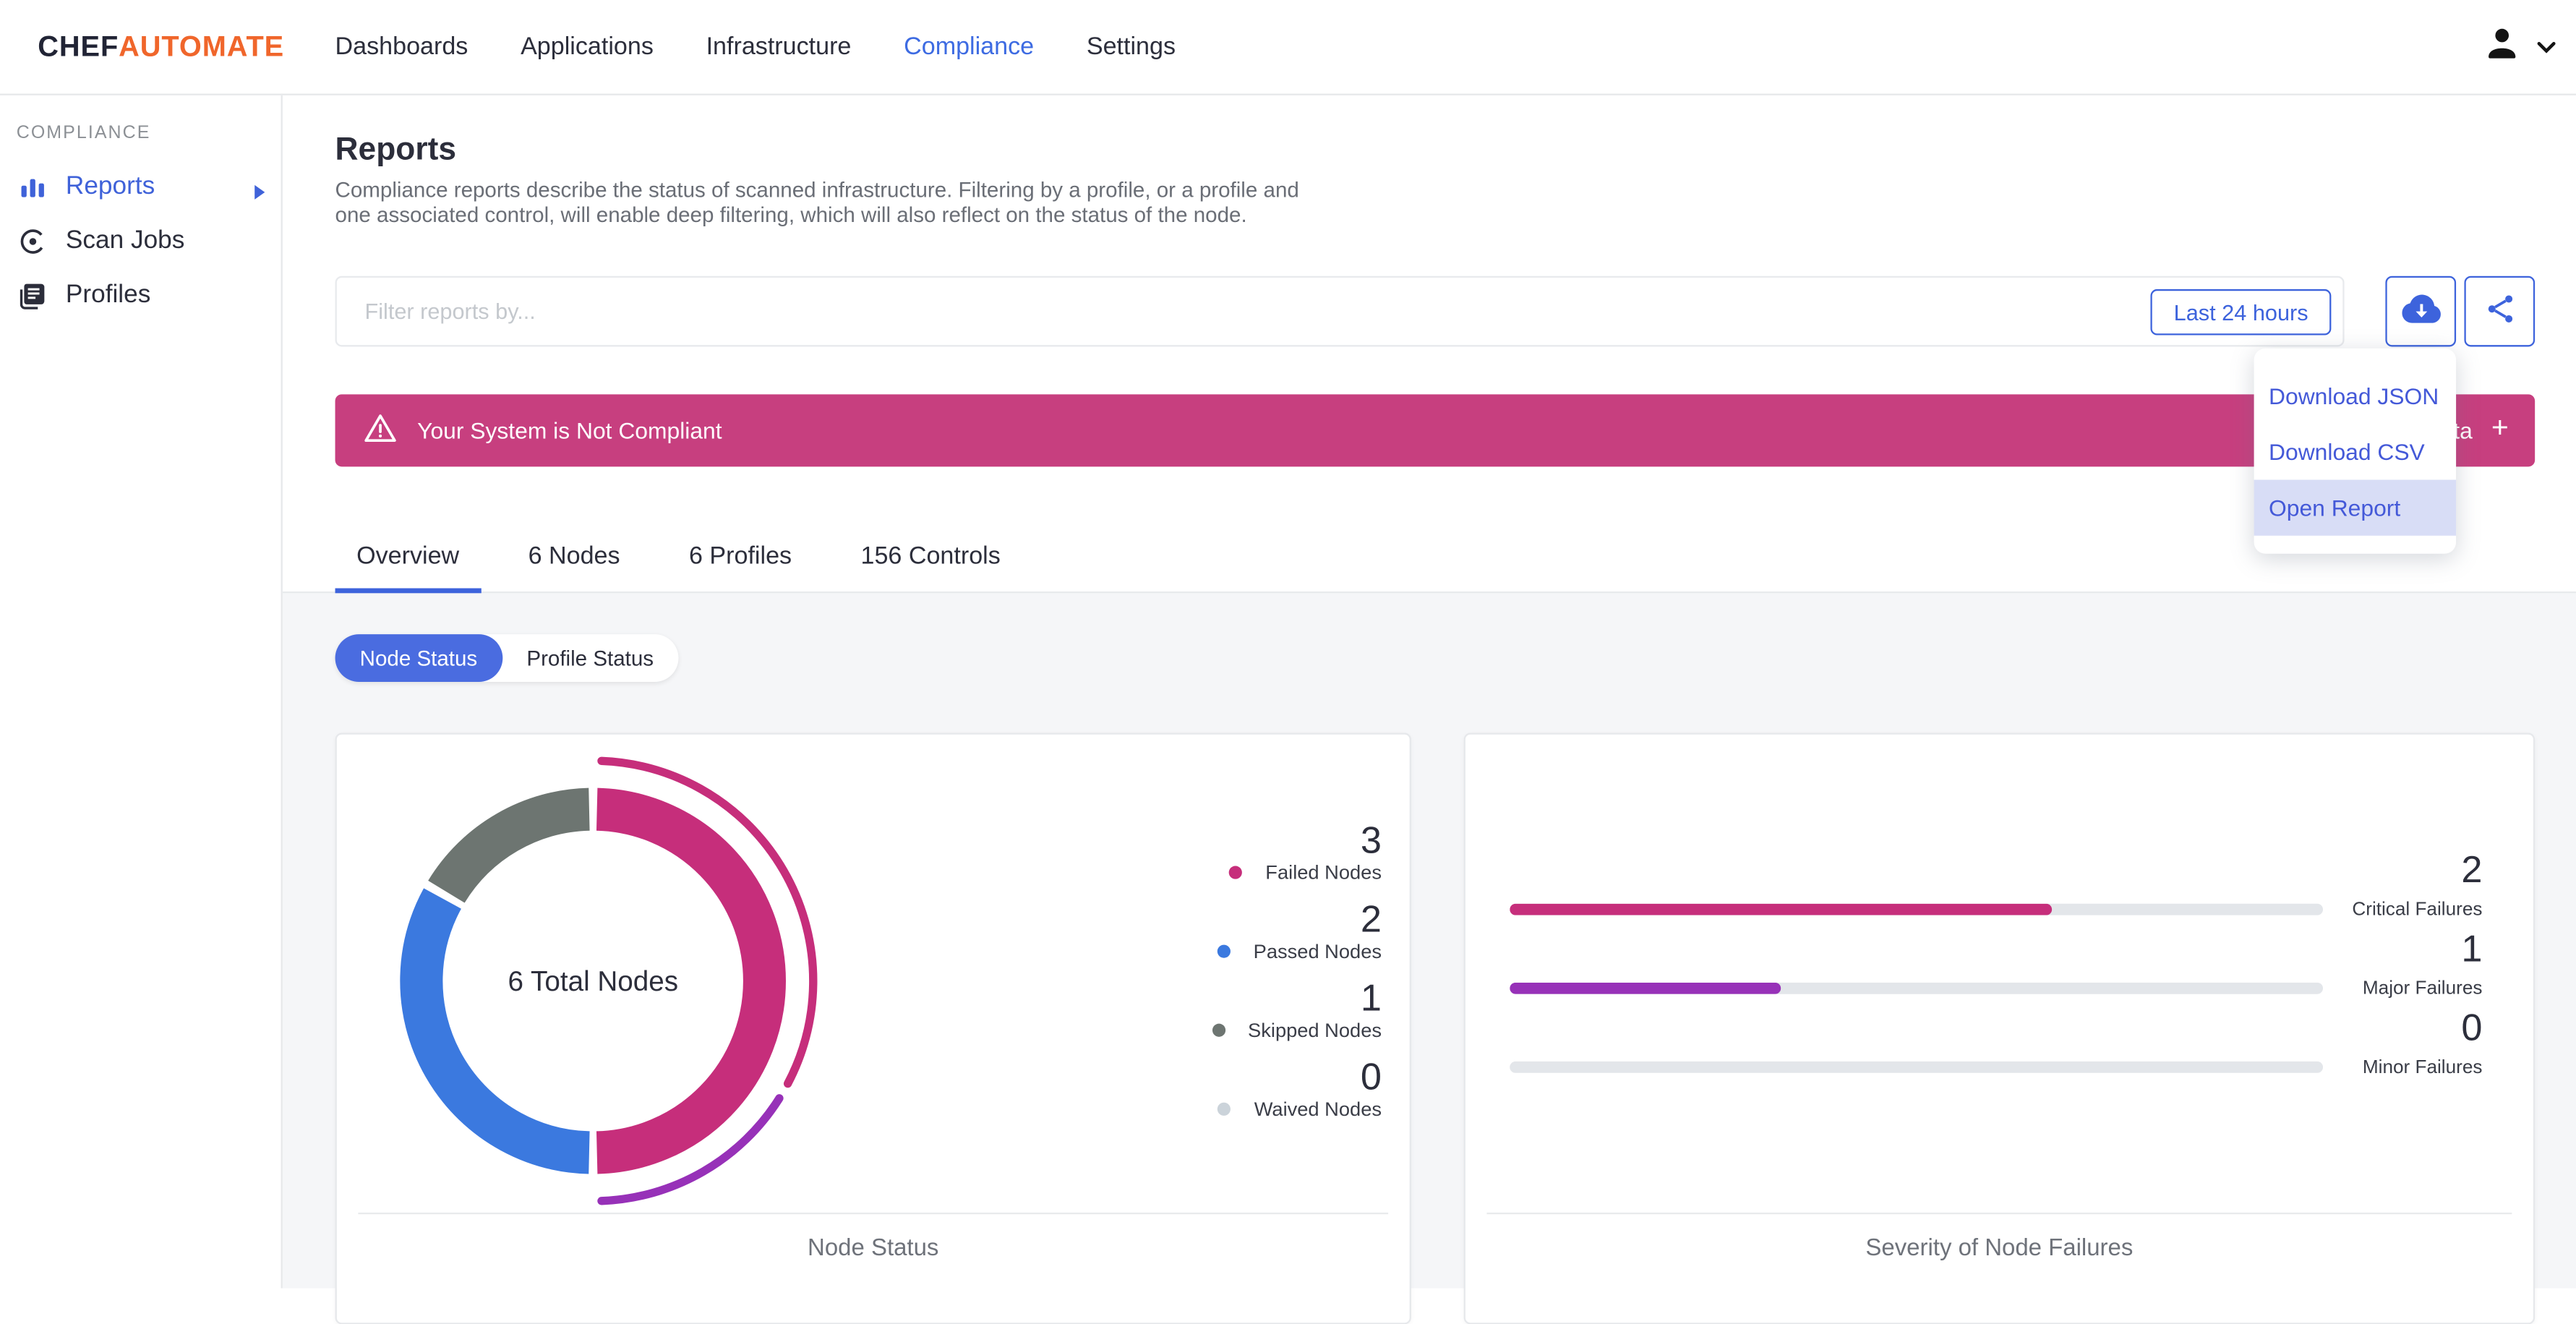 Image resolution: width=2576 pixels, height=1324 pixels. I want to click on sidebar-item-scan-jobs: Scan Jobs, so click(140, 242).